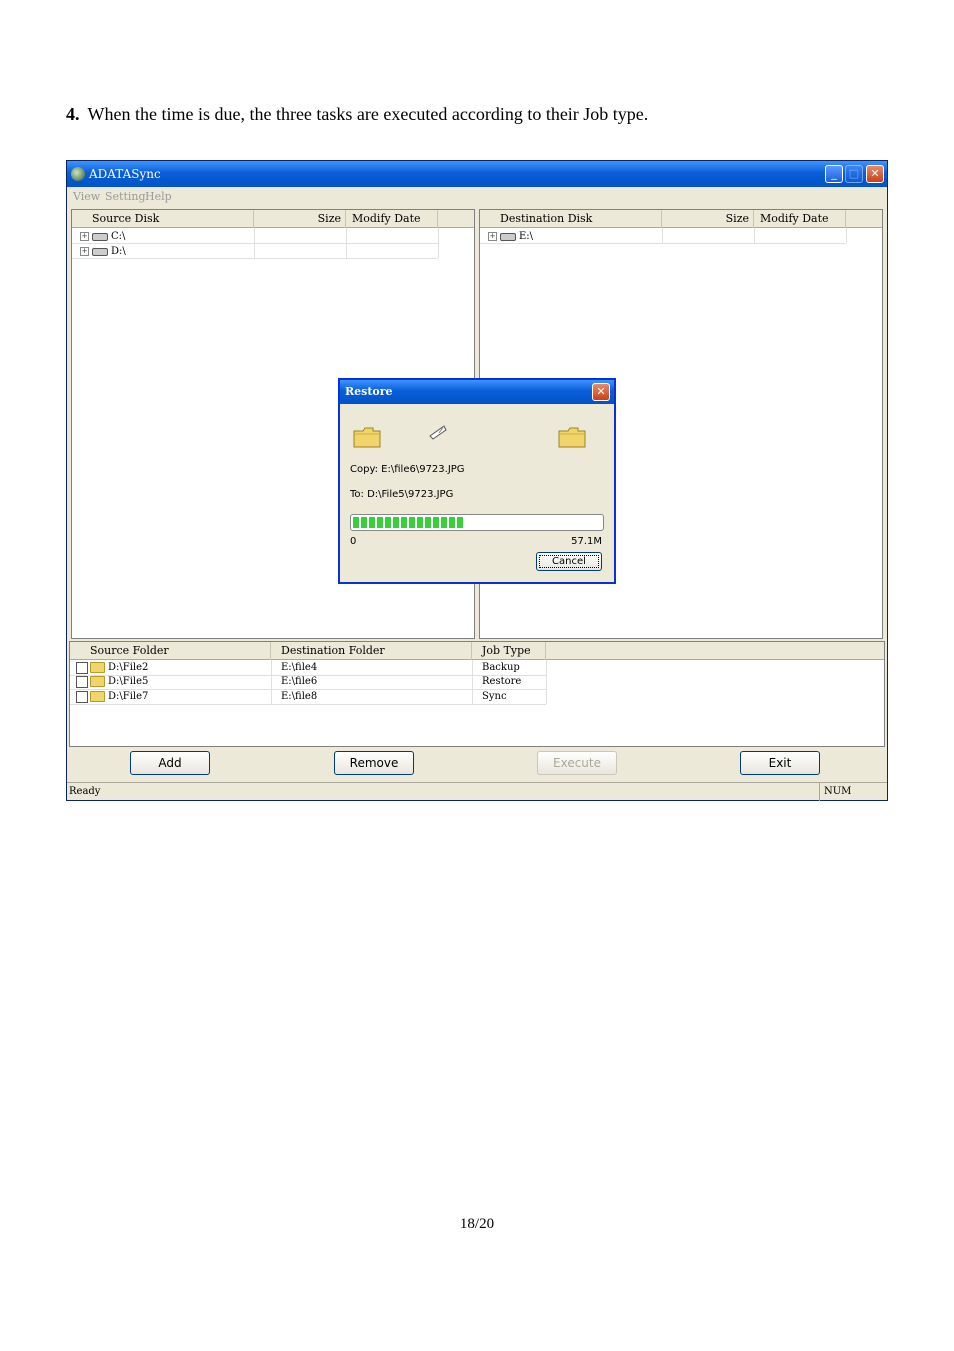 This screenshot has width=954, height=1351. What do you see at coordinates (158, 196) in the screenshot?
I see `menu-help: Help` at bounding box center [158, 196].